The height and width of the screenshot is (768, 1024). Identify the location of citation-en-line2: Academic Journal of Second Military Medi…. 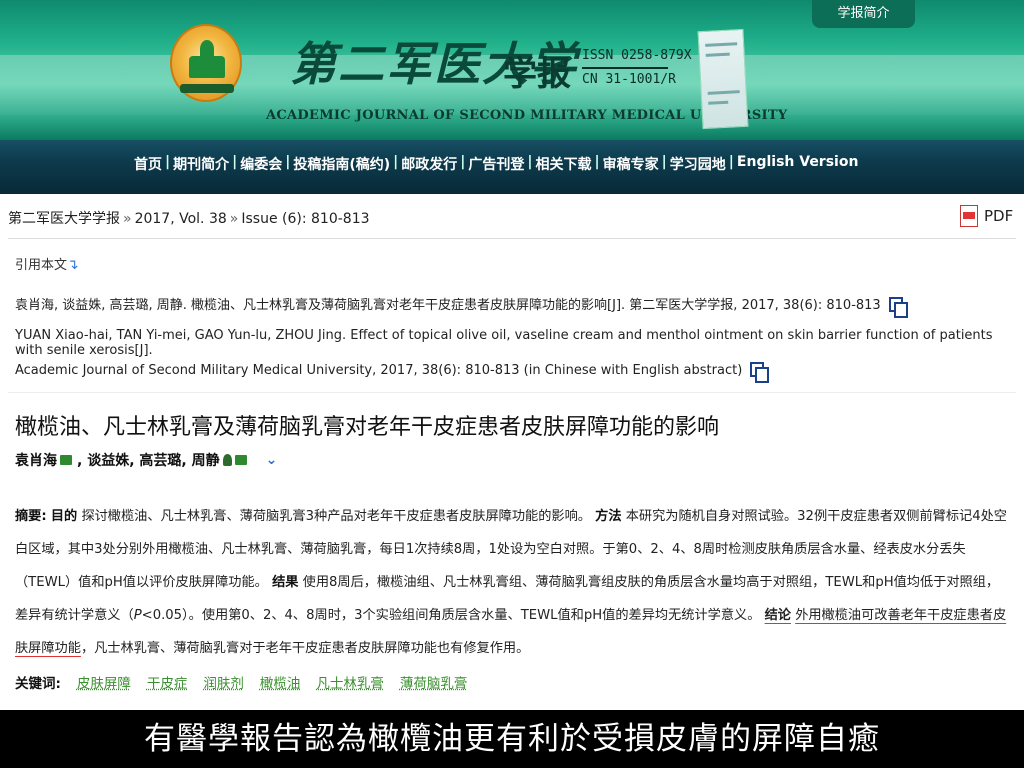
(392, 372).